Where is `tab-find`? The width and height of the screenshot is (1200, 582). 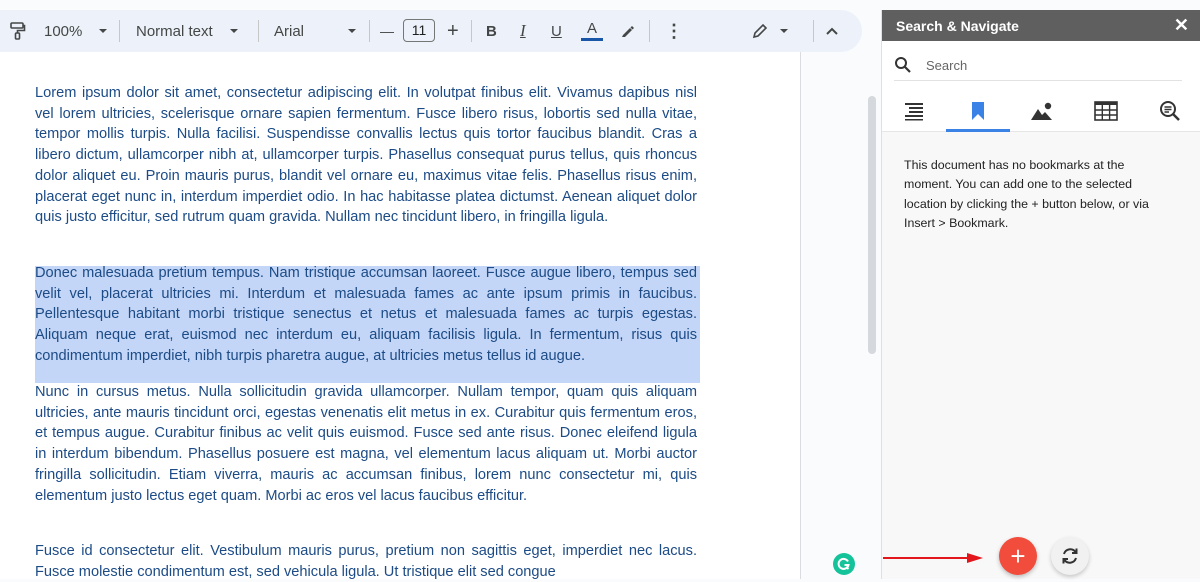 tab-find is located at coordinates (1169, 111).